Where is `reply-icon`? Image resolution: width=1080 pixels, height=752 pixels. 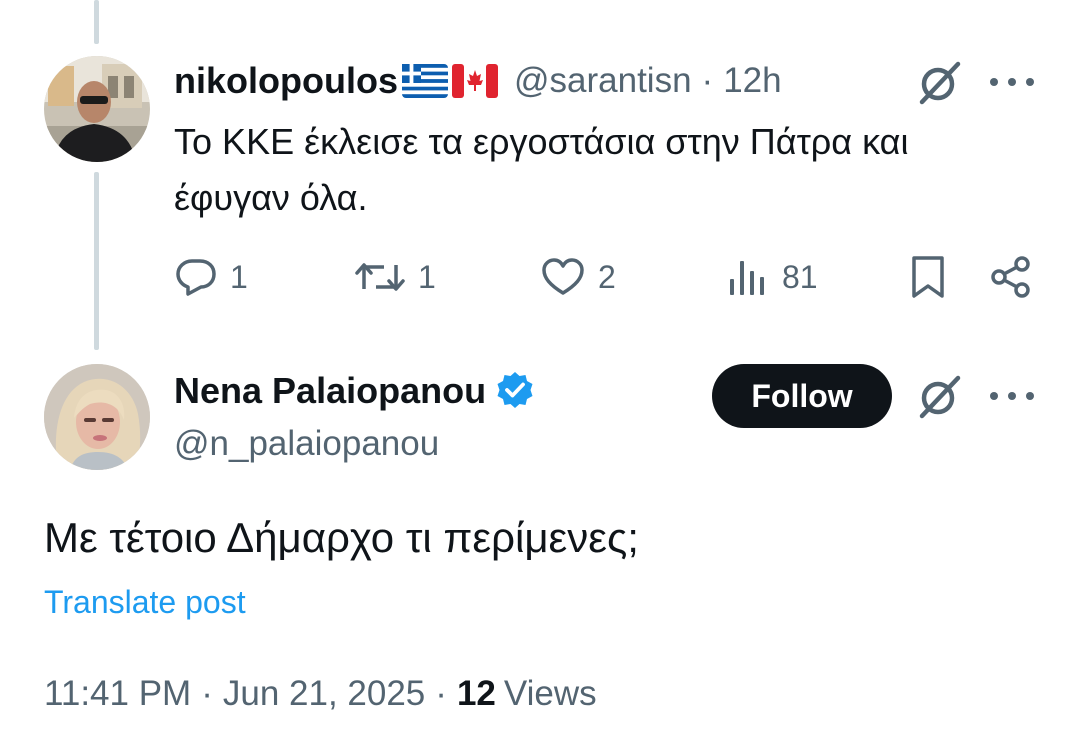 reply-icon is located at coordinates (196, 277).